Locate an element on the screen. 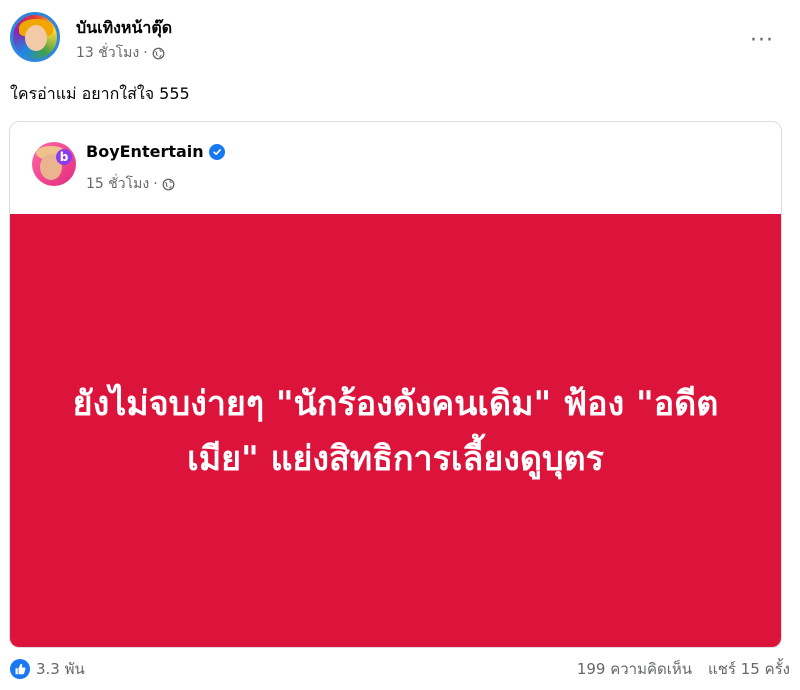 Image resolution: width=800 pixels, height=690 pixels. avatar-face is located at coordinates (36, 38).